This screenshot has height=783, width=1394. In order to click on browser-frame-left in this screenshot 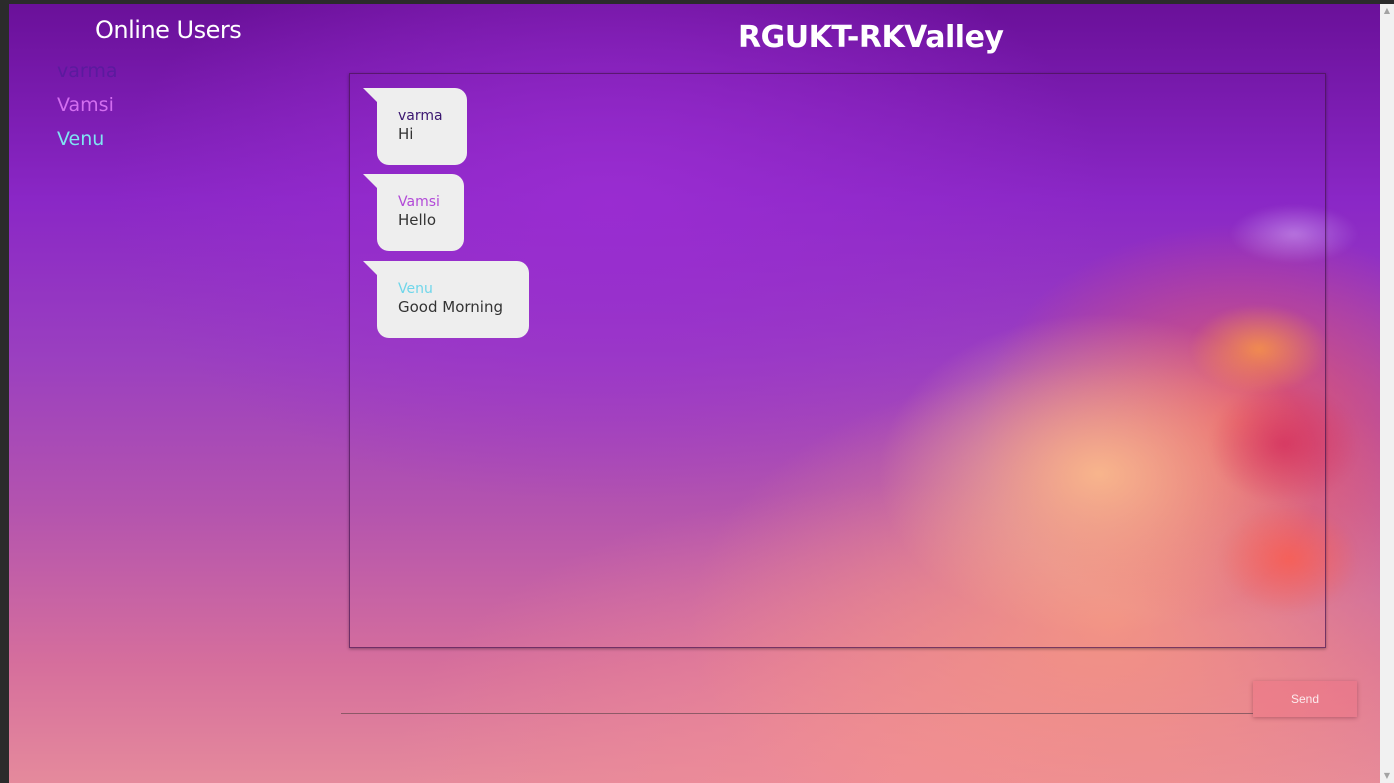, I will do `click(4, 391)`.